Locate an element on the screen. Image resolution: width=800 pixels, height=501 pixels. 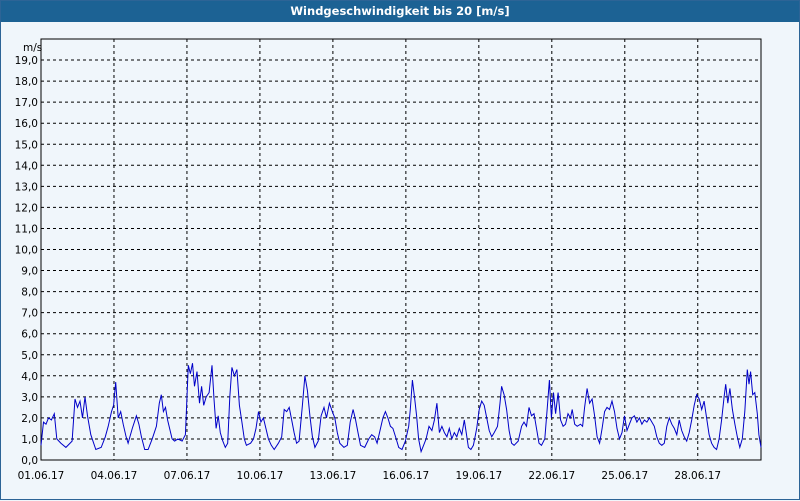
y-tick-label: 2,0 is located at coordinates (29, 419).